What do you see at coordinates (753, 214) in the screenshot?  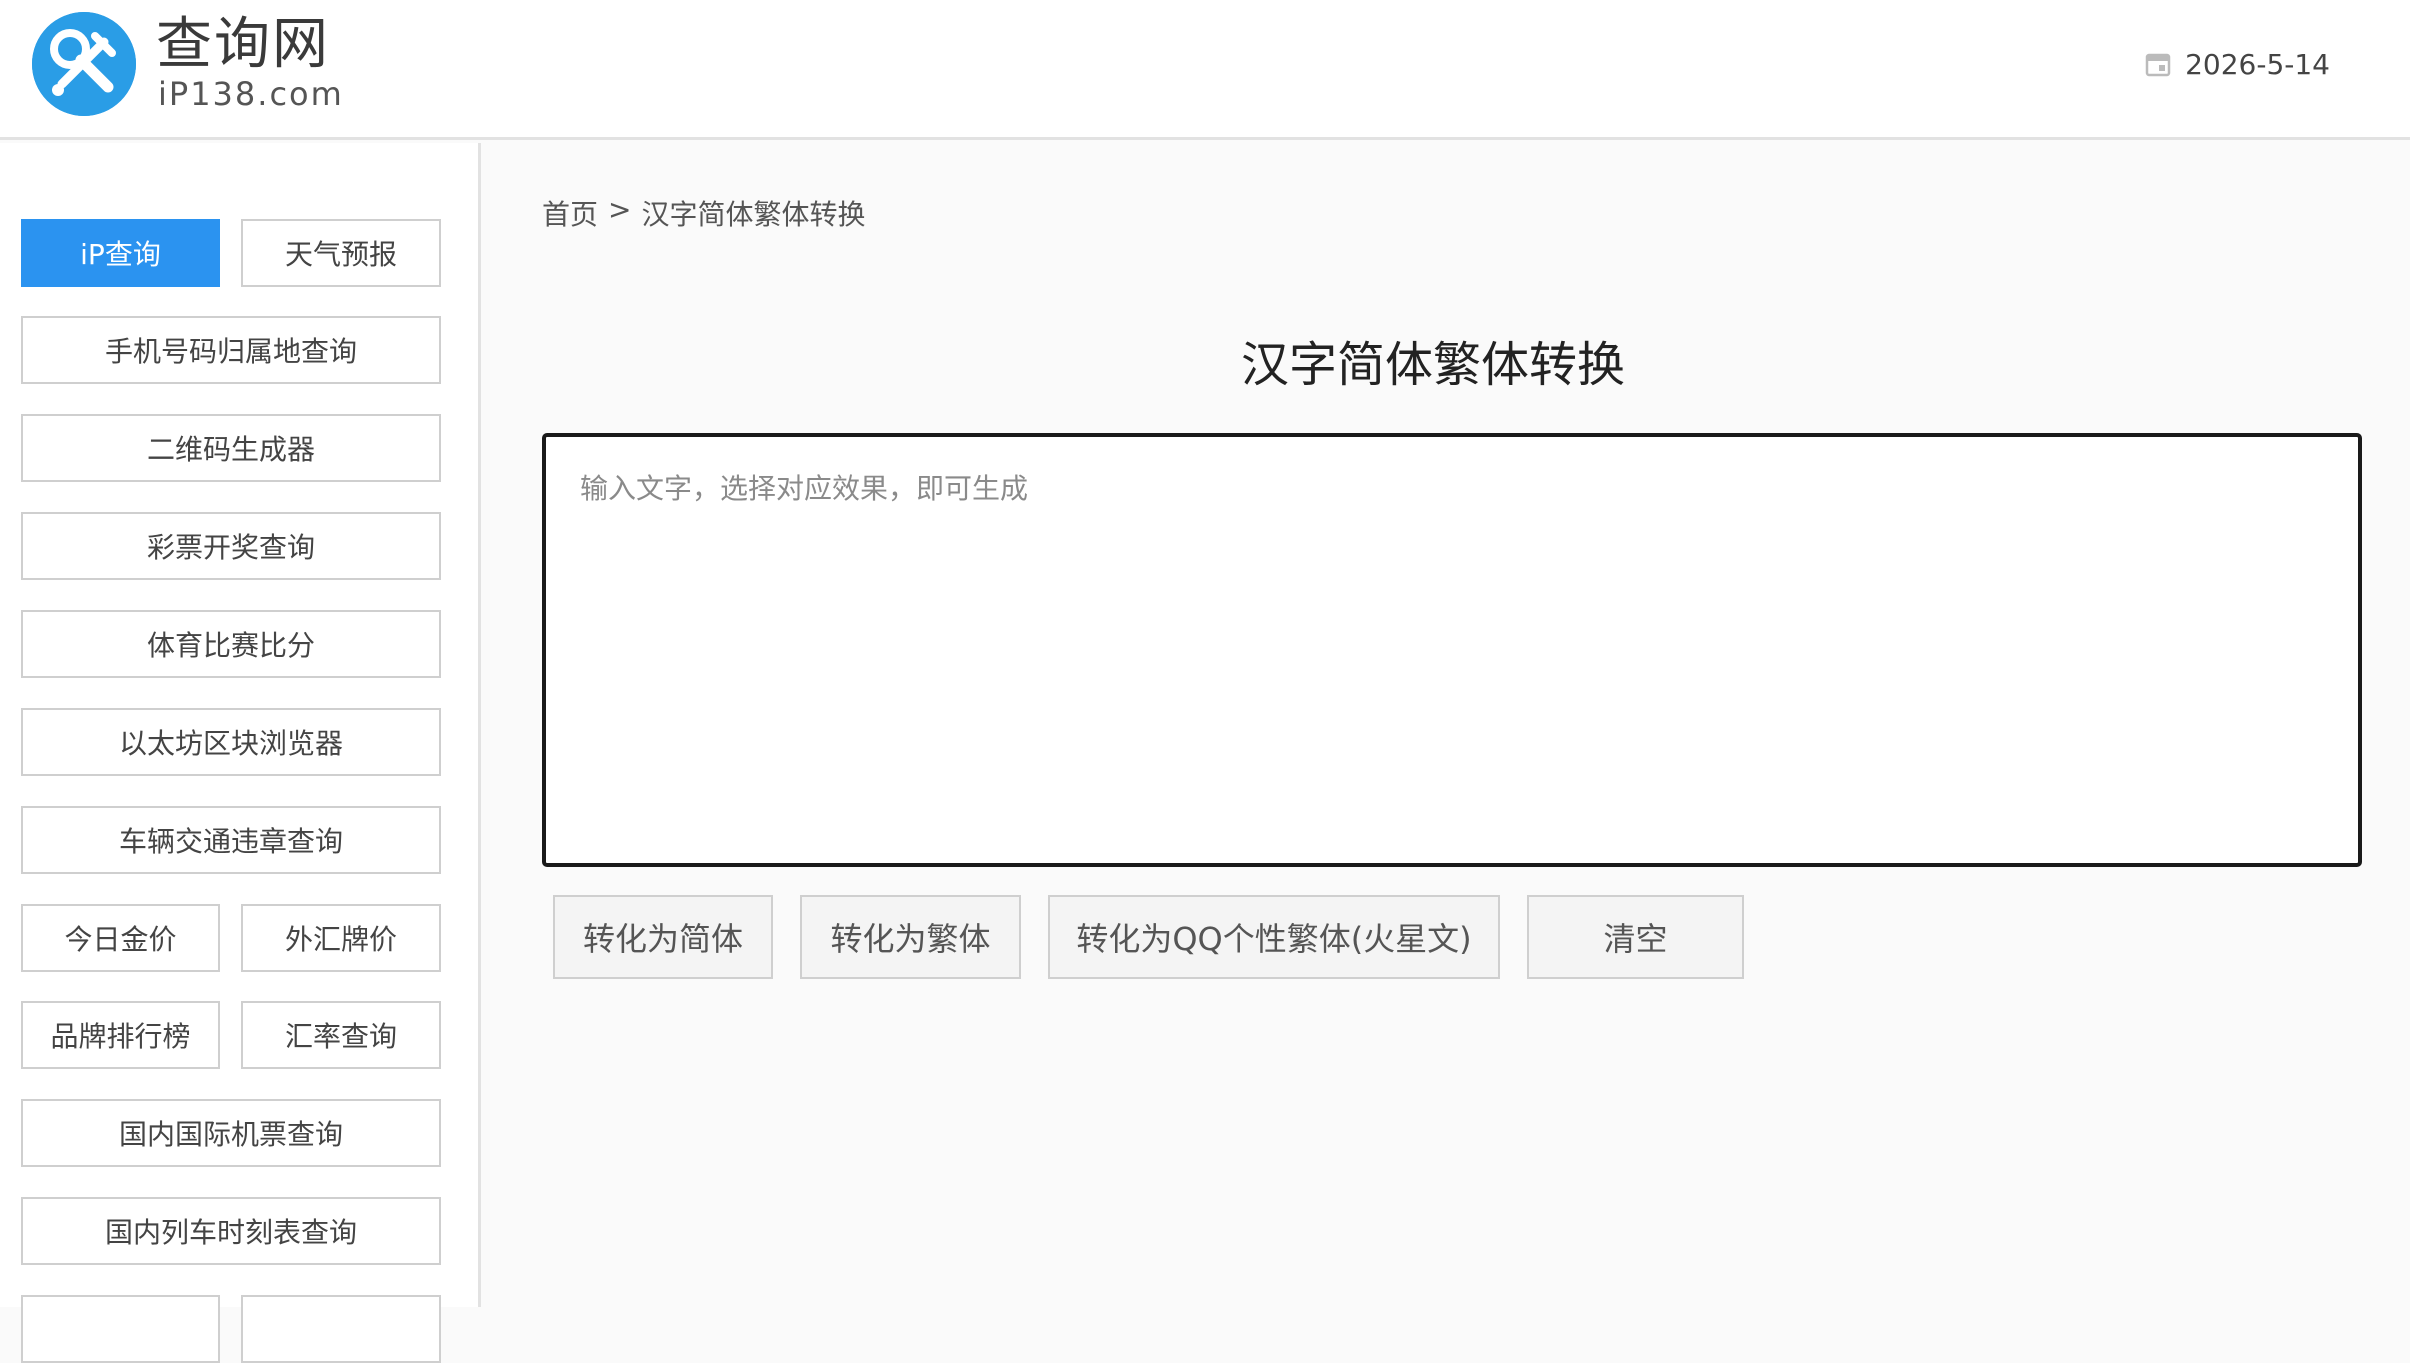 I see `breadcrumb-current: 汉字简体繁体转换` at bounding box center [753, 214].